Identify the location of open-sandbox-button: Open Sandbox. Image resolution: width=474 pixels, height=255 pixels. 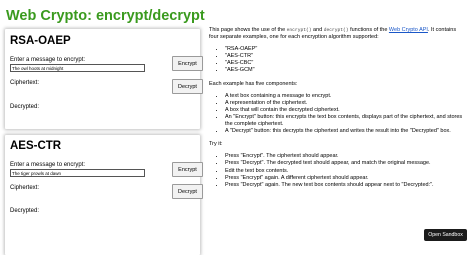
(445, 235).